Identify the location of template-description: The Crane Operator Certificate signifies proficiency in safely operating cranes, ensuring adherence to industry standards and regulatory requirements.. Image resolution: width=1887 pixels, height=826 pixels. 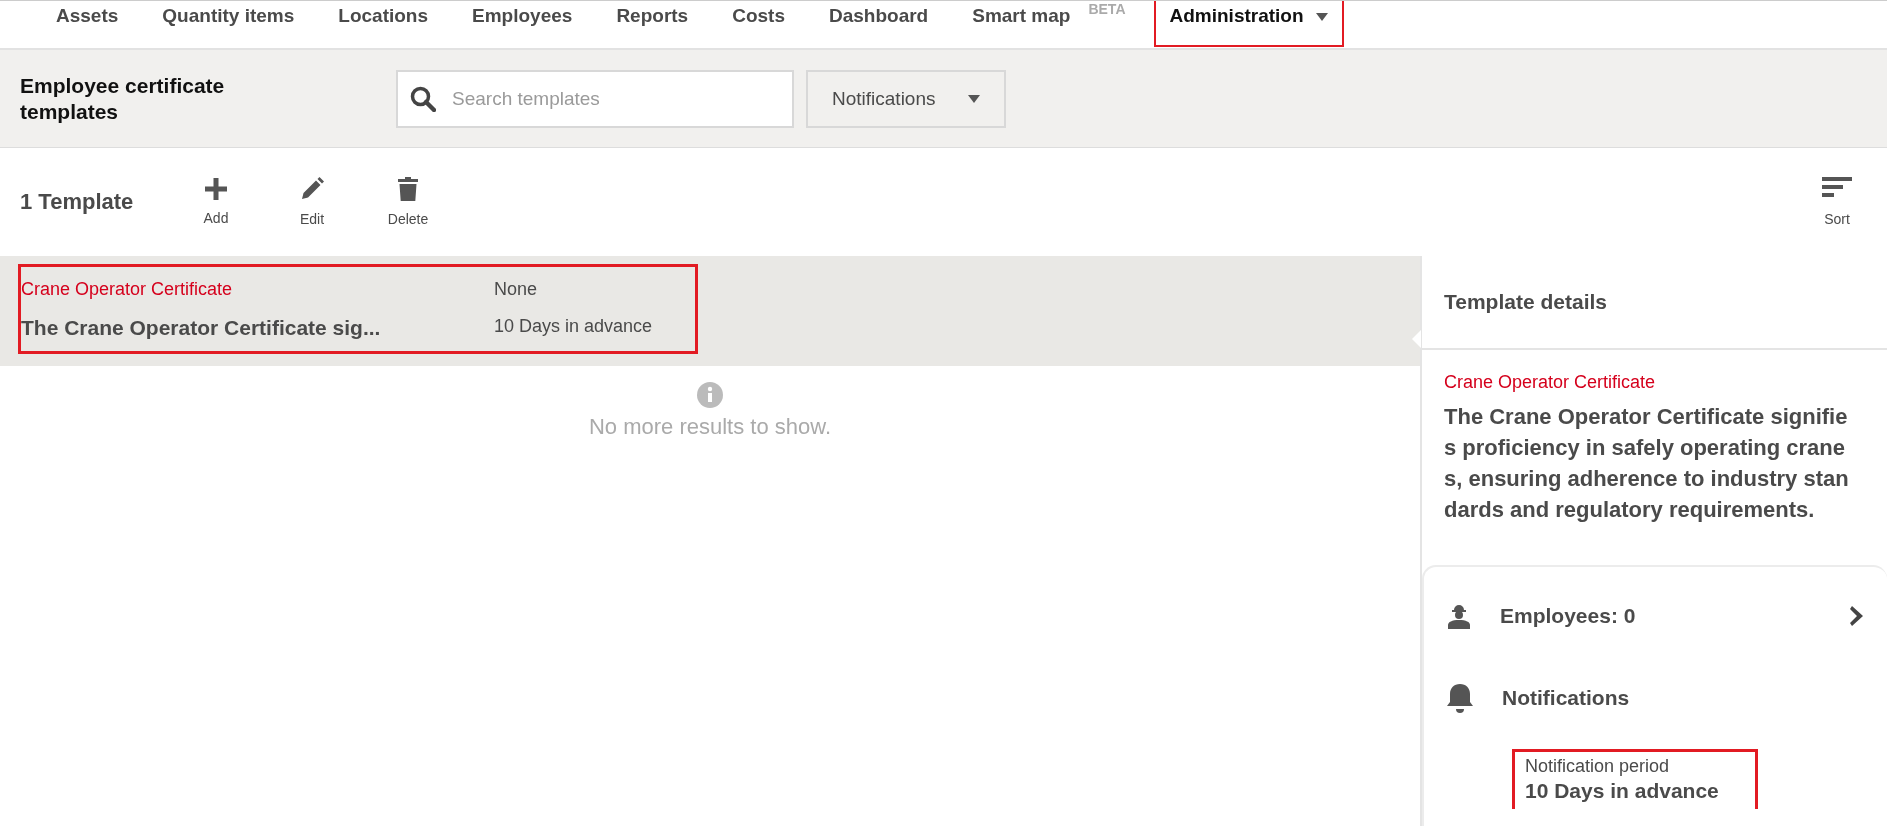
(1646, 463).